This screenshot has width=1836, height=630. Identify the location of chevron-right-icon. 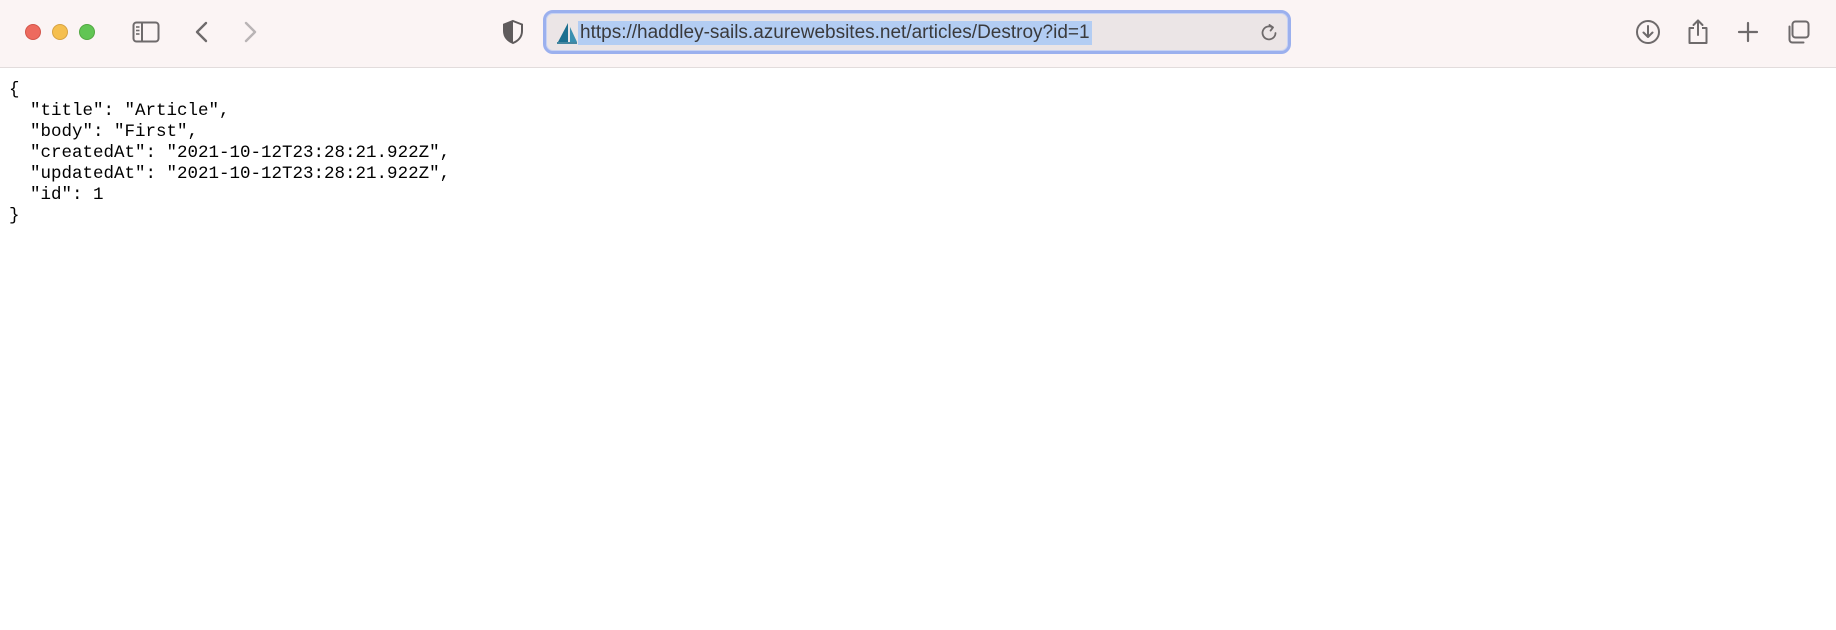
(250, 32).